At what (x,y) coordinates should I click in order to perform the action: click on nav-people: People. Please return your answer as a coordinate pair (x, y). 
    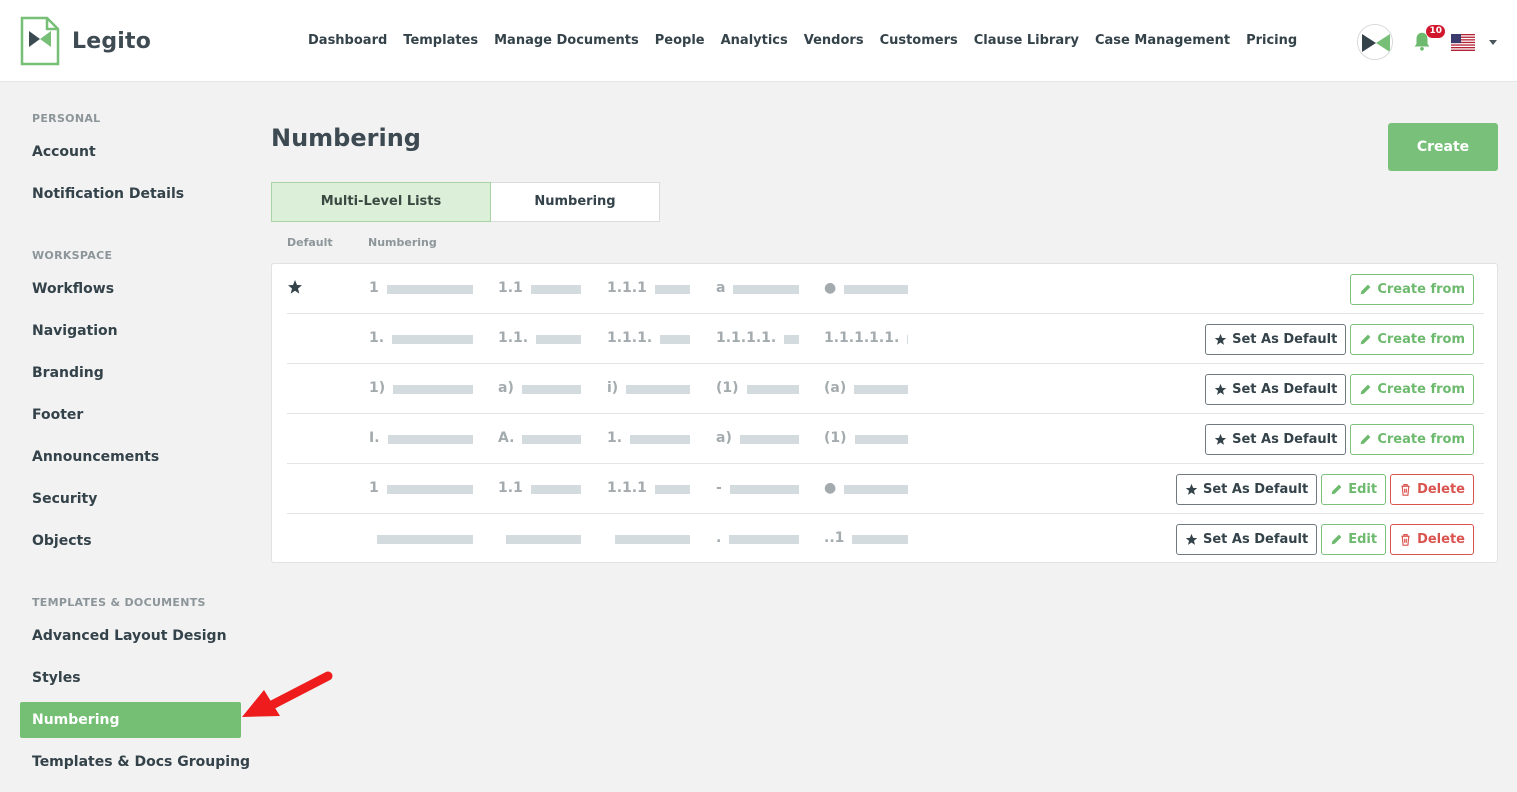
    Looking at the image, I should click on (680, 40).